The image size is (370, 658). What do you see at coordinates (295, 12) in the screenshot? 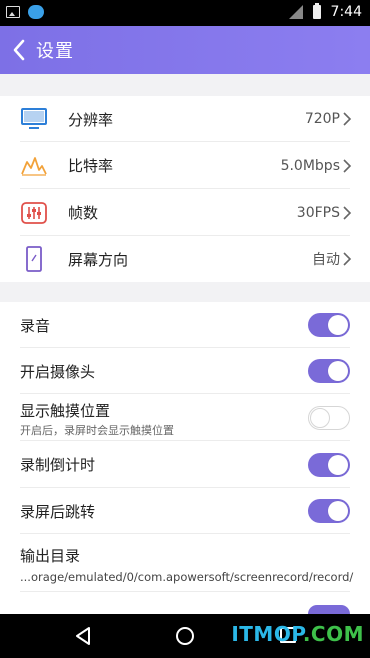
I see `signal-icon` at bounding box center [295, 12].